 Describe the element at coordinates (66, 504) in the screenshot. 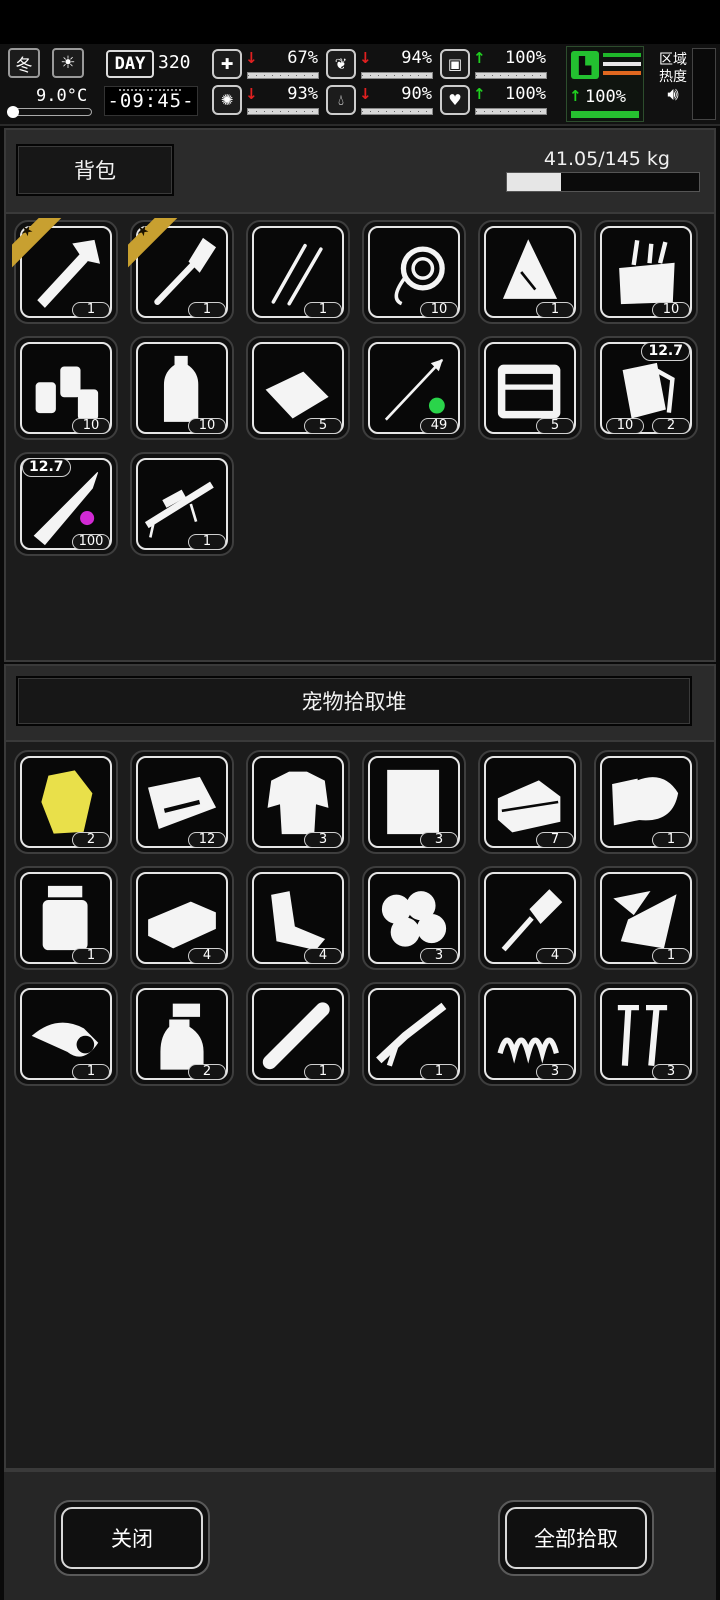

I see `item-slot: 12.7 100` at that location.